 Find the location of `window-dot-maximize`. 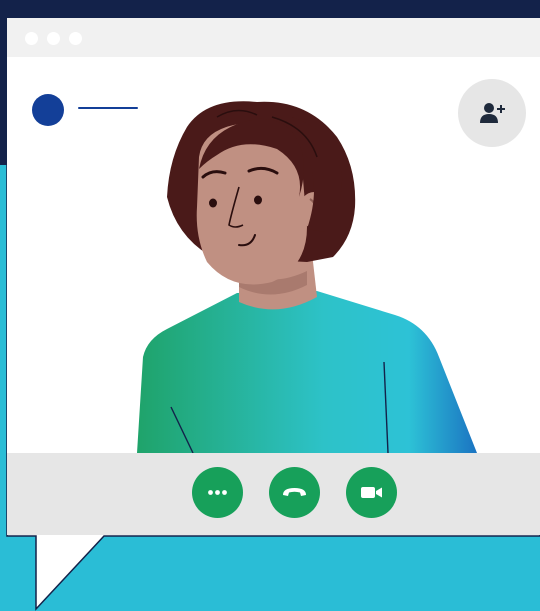

window-dot-maximize is located at coordinates (75, 38).